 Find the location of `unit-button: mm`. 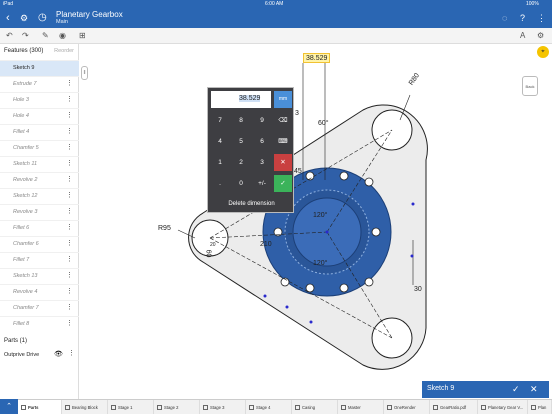

unit-button: mm is located at coordinates (283, 99).